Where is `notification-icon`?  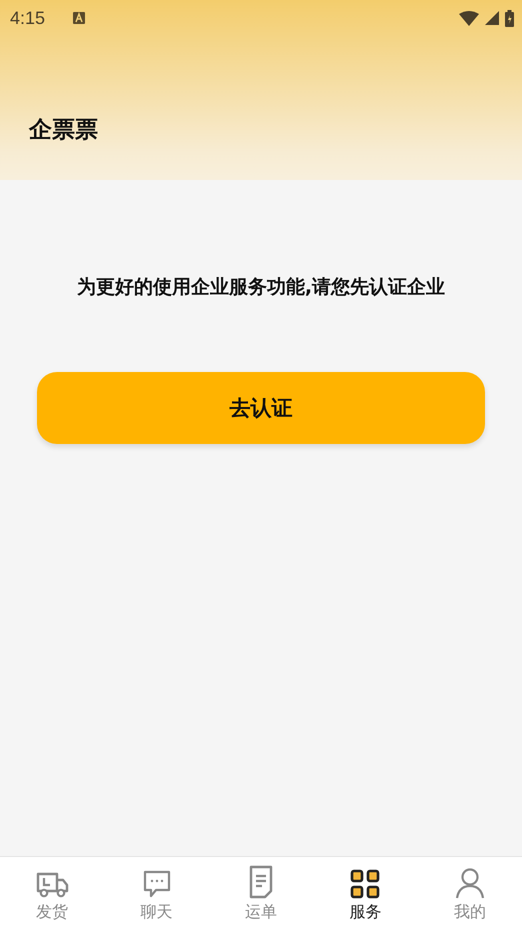 notification-icon is located at coordinates (79, 18).